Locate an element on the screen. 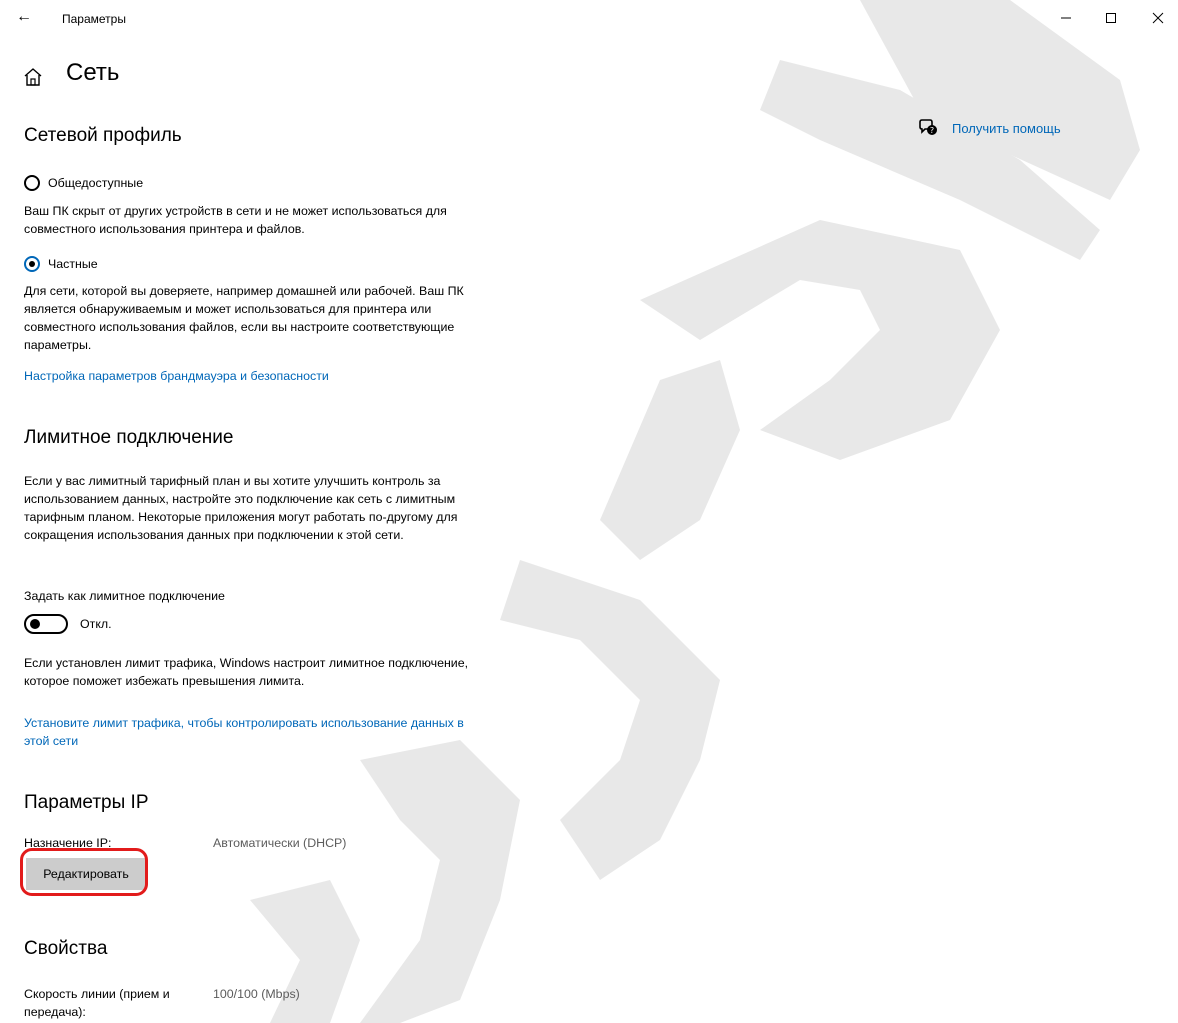  metered-heading: Лимитное подключение is located at coordinates (129, 437).